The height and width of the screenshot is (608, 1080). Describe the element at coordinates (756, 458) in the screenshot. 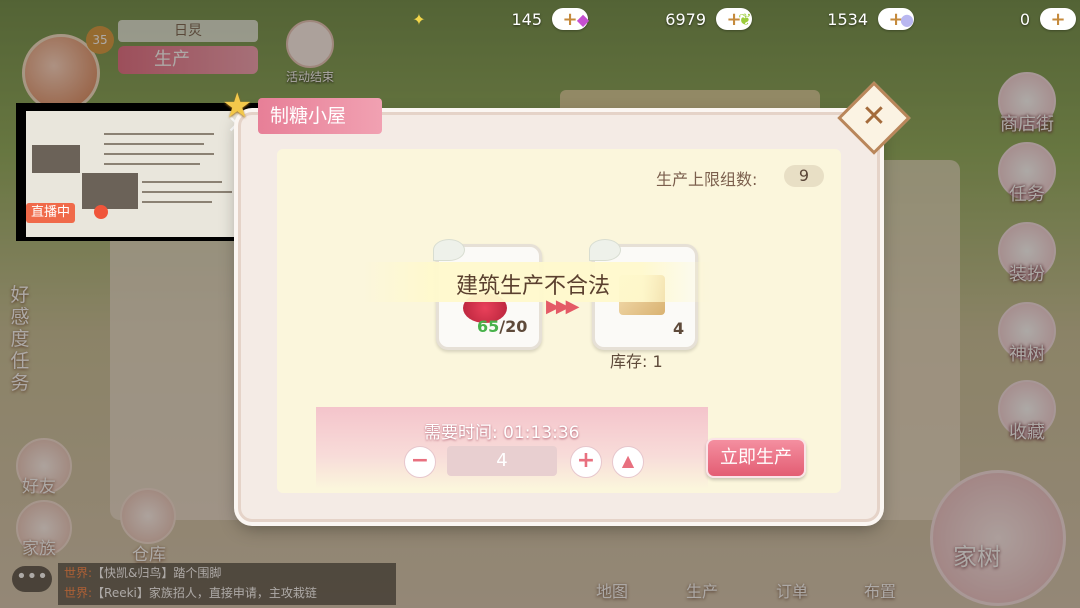

I see `produce-now-button: 立即生产` at that location.